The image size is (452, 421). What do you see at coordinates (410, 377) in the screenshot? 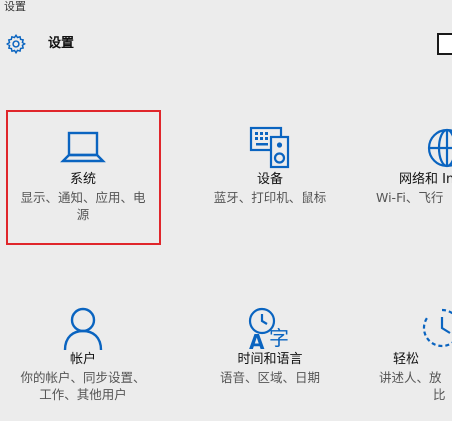
I see `tile-description: 讲述人、放` at bounding box center [410, 377].